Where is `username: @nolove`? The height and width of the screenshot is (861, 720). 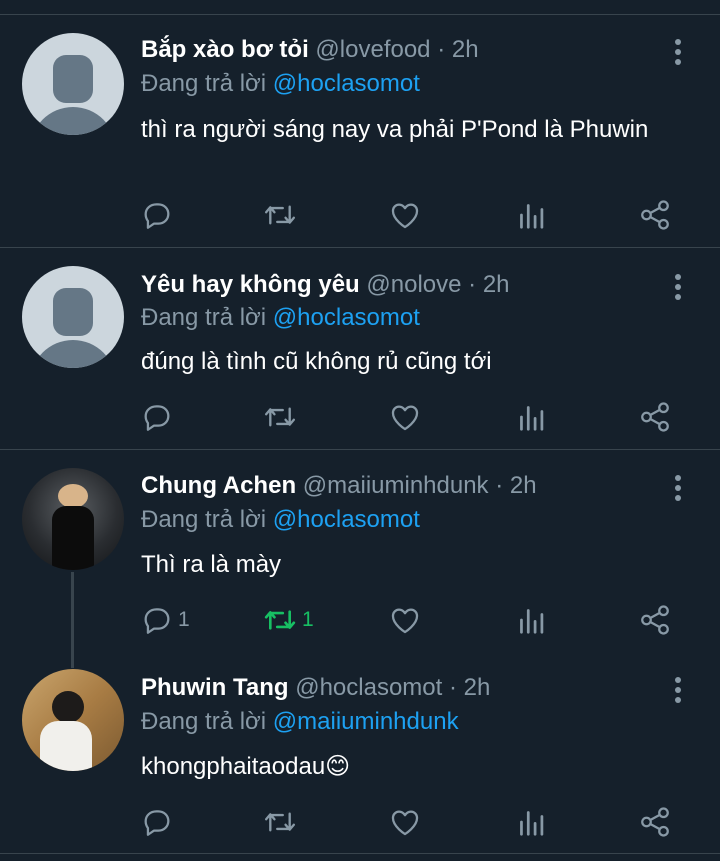
username: @nolove is located at coordinates (413, 284).